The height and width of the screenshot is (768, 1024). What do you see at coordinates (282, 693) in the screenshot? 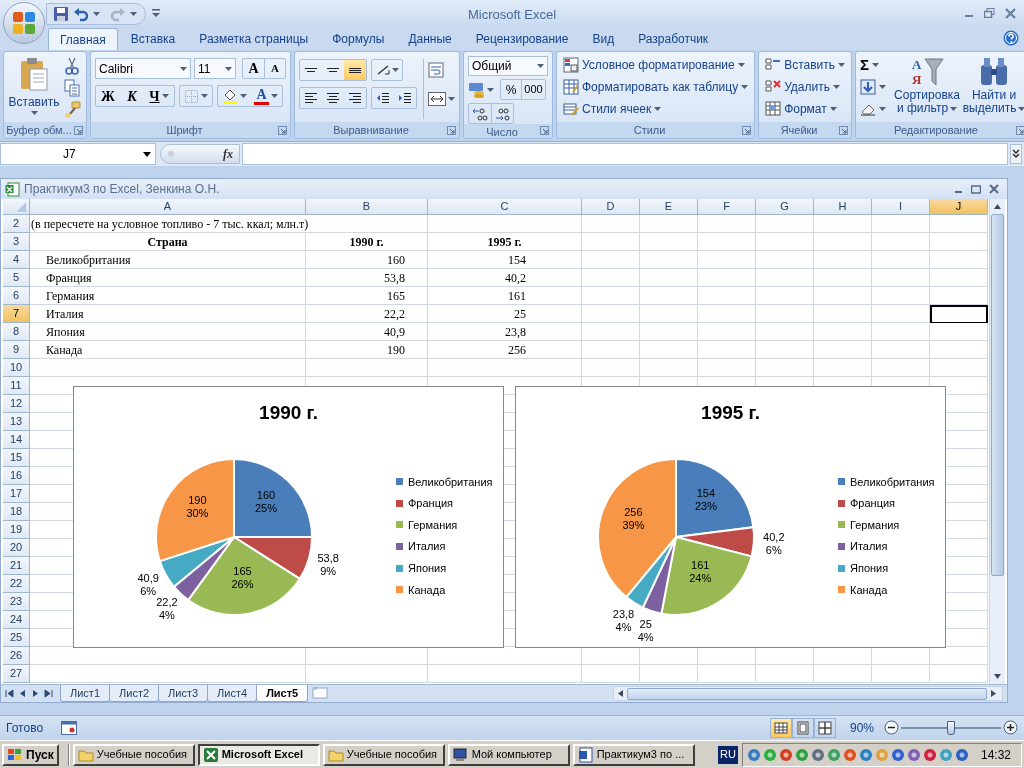
I see `sheet-tab: Лист5` at bounding box center [282, 693].